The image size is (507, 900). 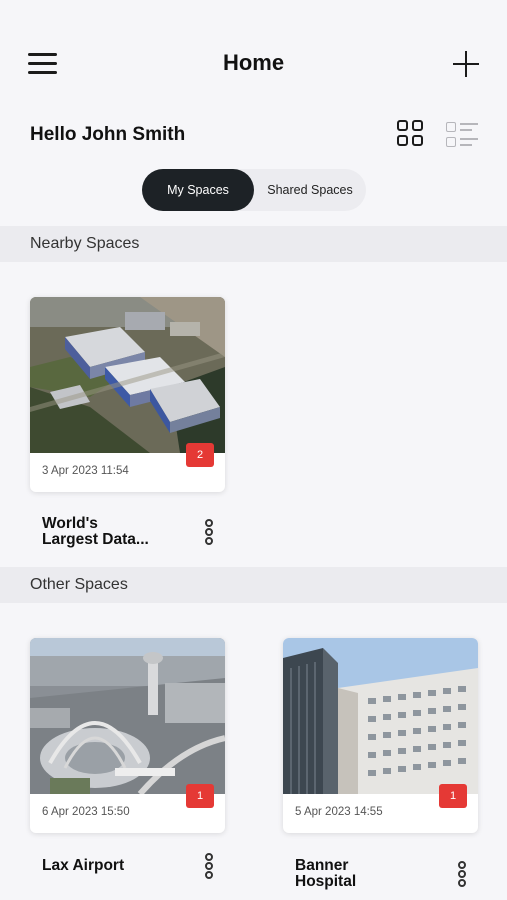 I want to click on space-card: 6 Apr 2023 15:50 1, so click(x=127, y=735).